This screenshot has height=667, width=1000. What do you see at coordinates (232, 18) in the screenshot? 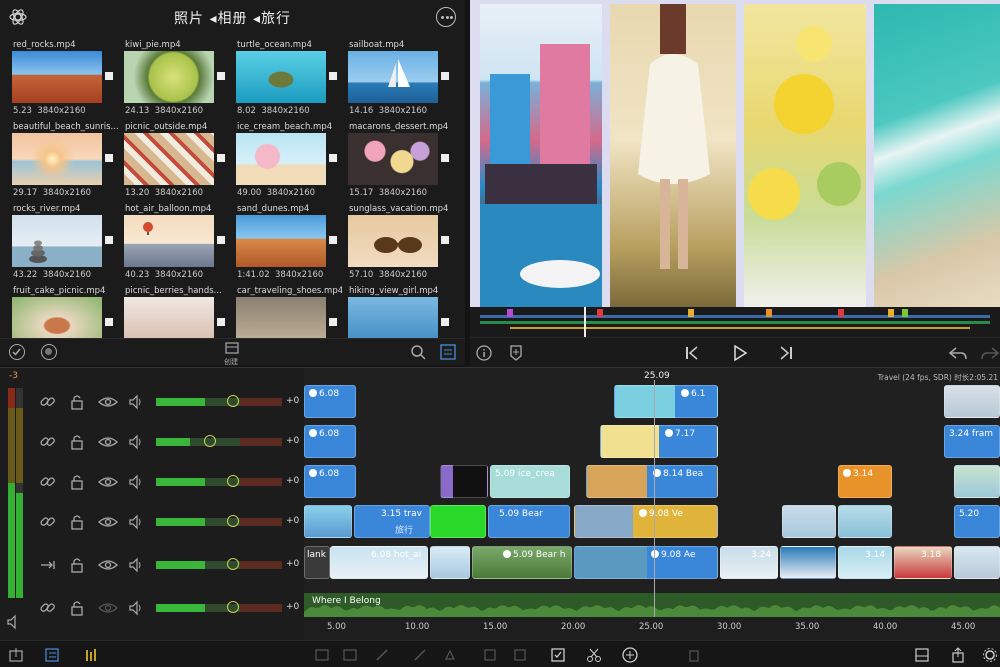
I see `album-breadcrumb: 照片 ◂相册 ◂旅行` at bounding box center [232, 18].